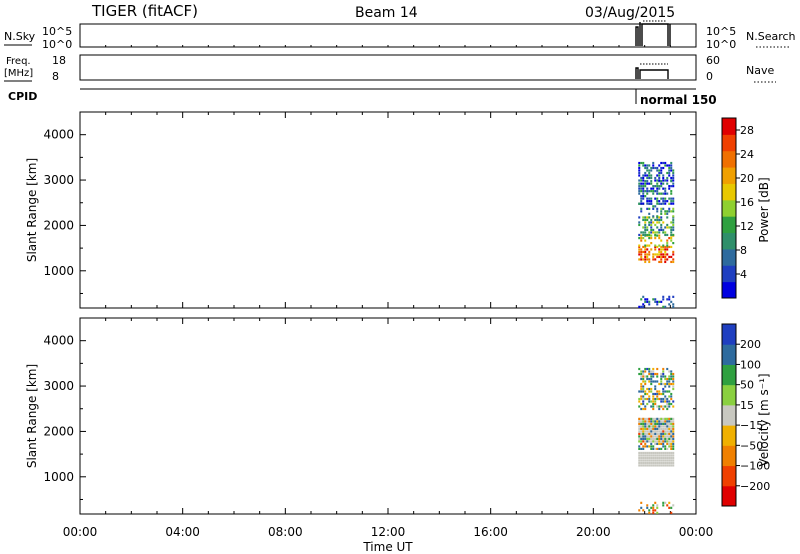  I want to click on nsky-trace, so click(653, 34).